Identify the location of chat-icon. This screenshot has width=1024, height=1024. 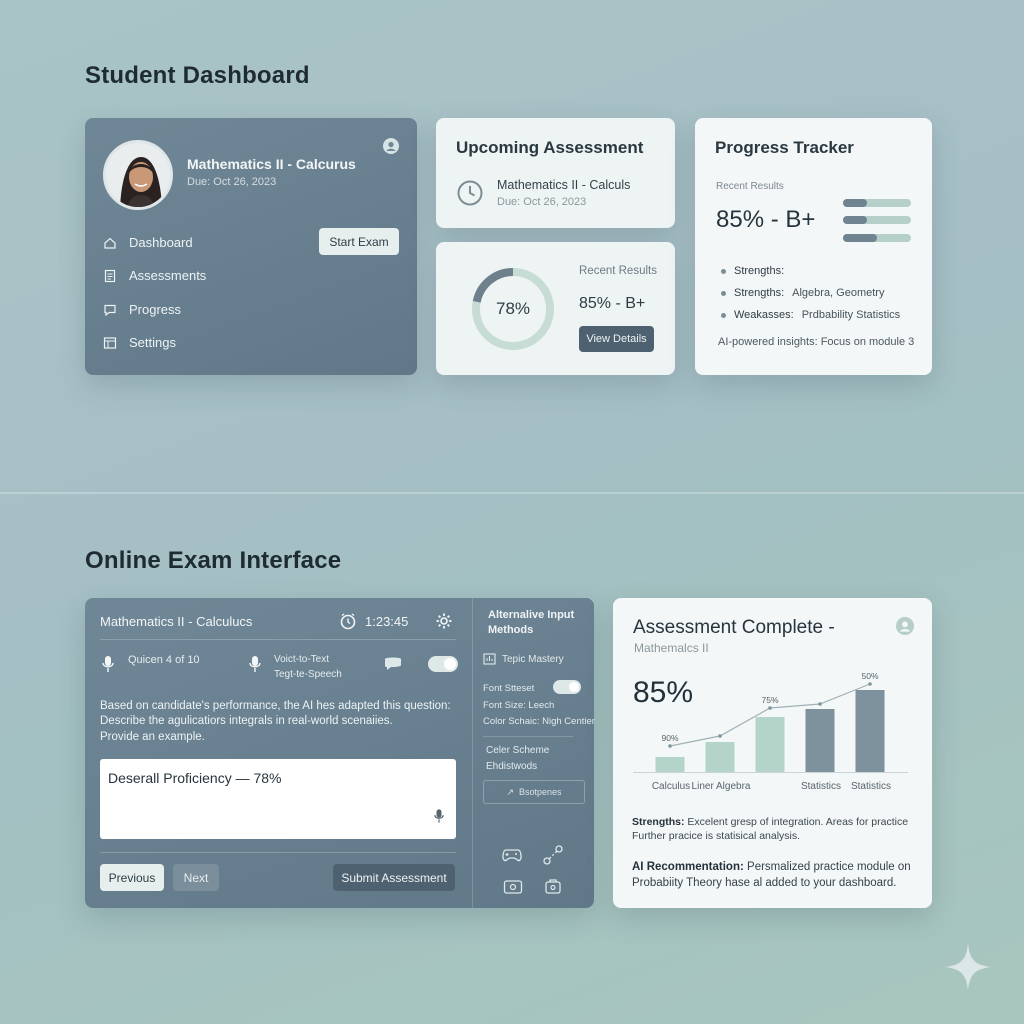
(110, 310).